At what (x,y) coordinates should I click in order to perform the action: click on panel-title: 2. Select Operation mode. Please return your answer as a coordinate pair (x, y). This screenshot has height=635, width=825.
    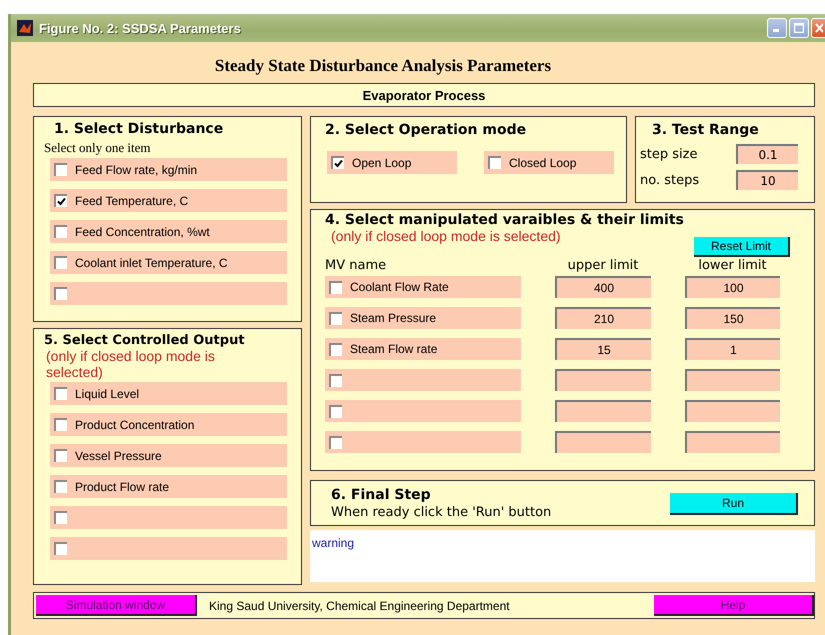
    Looking at the image, I should click on (426, 130).